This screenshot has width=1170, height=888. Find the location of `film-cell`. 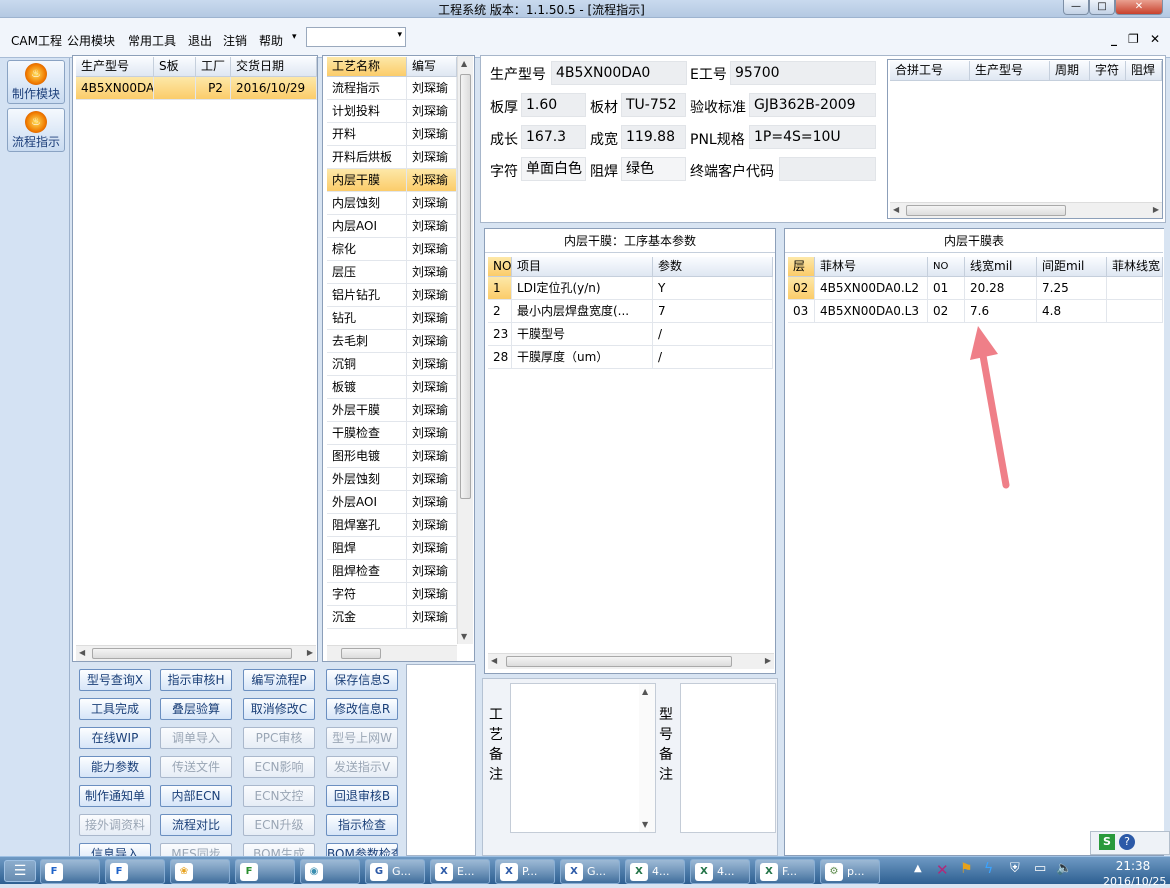

film-cell is located at coordinates (1135, 311).